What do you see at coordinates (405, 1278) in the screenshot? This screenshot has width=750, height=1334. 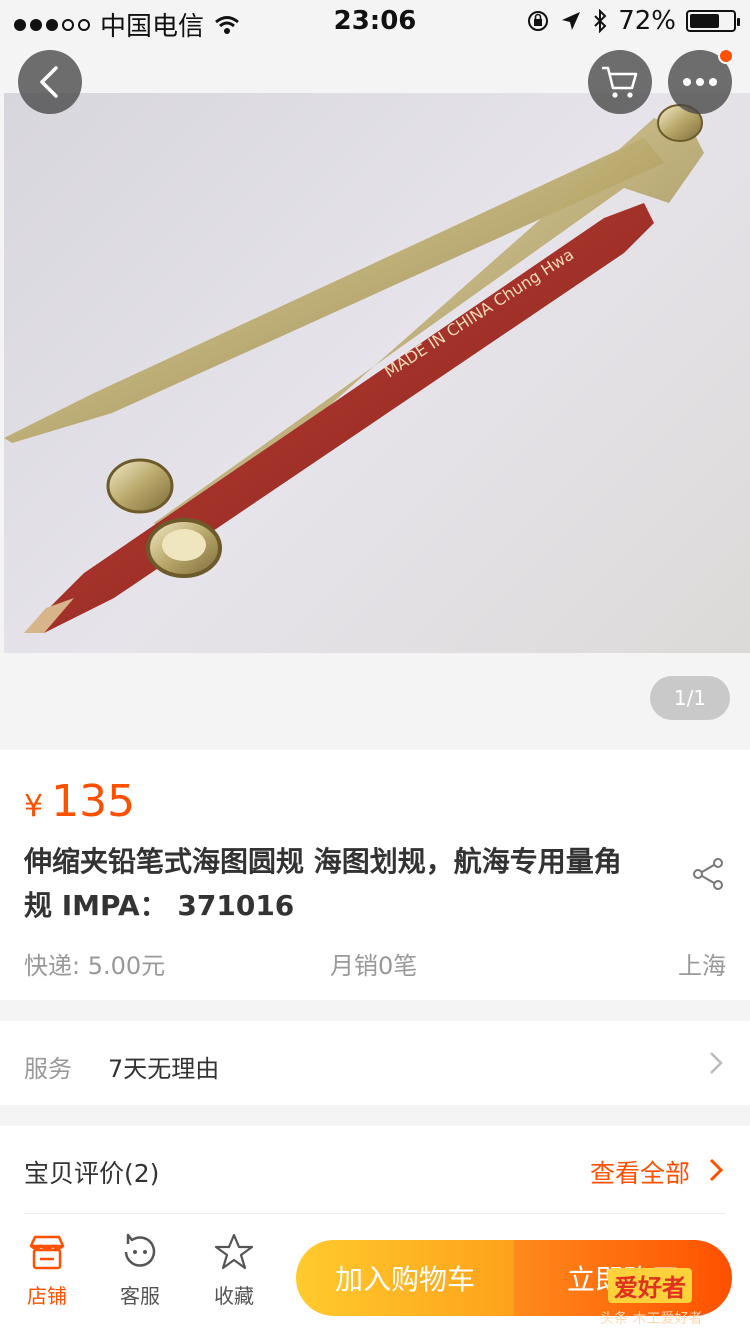 I see `add-to-cart-button: 加入购物车` at bounding box center [405, 1278].